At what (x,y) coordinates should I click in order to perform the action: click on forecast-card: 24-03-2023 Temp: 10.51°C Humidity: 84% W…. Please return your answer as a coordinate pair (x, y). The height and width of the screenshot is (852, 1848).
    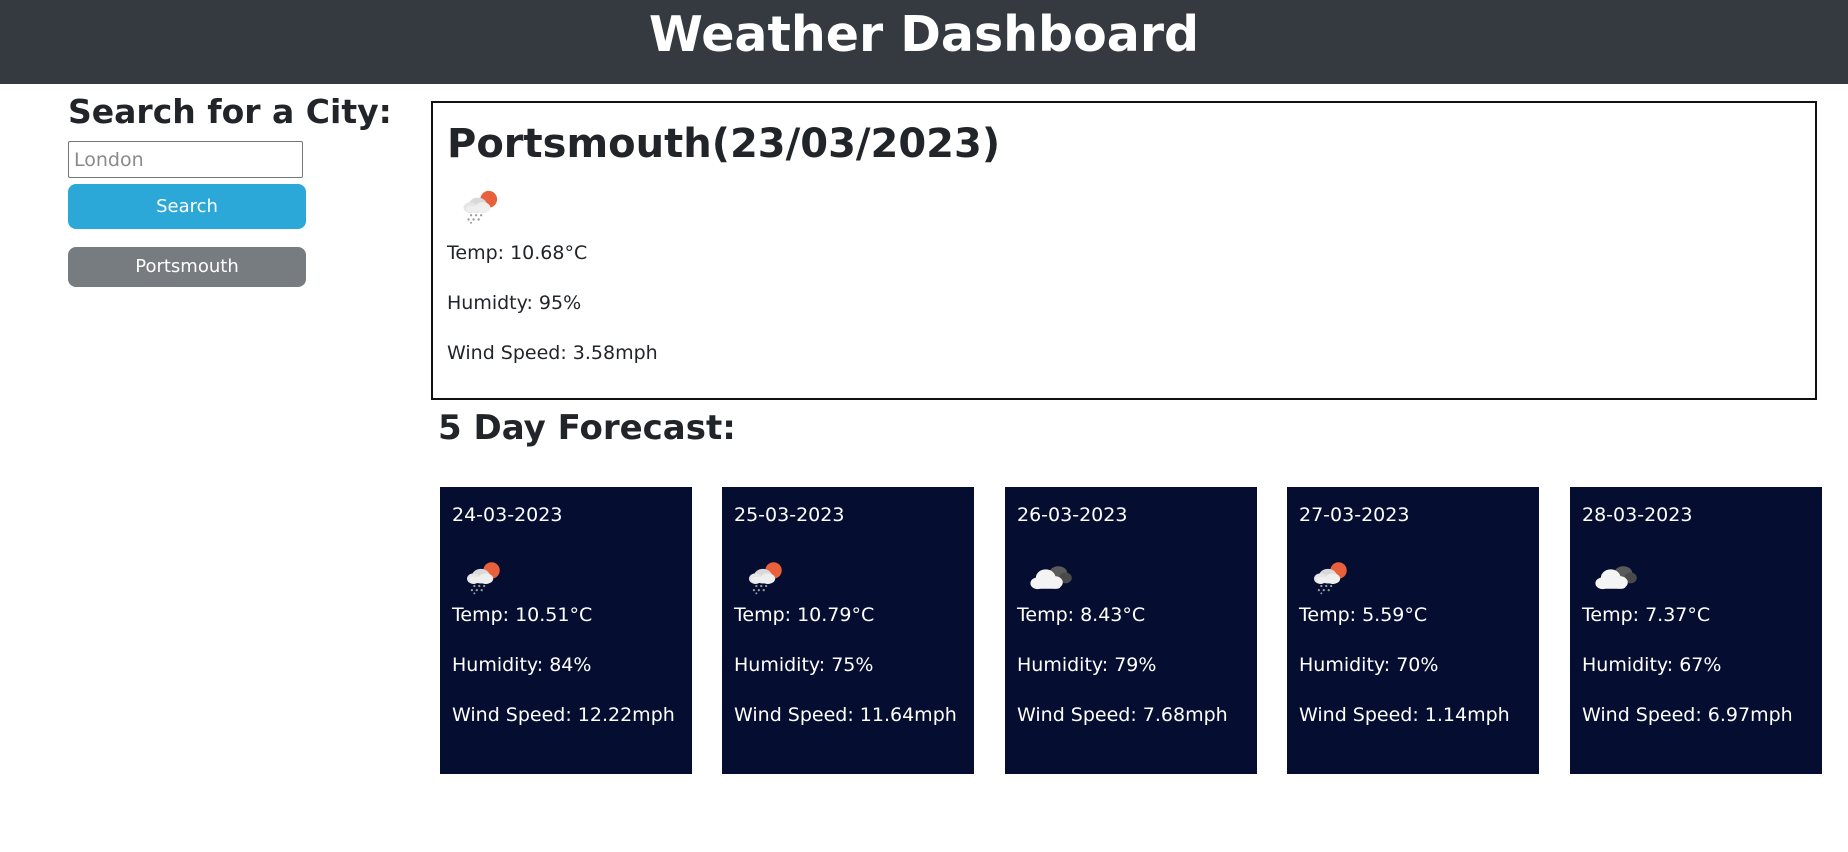
    Looking at the image, I should click on (566, 630).